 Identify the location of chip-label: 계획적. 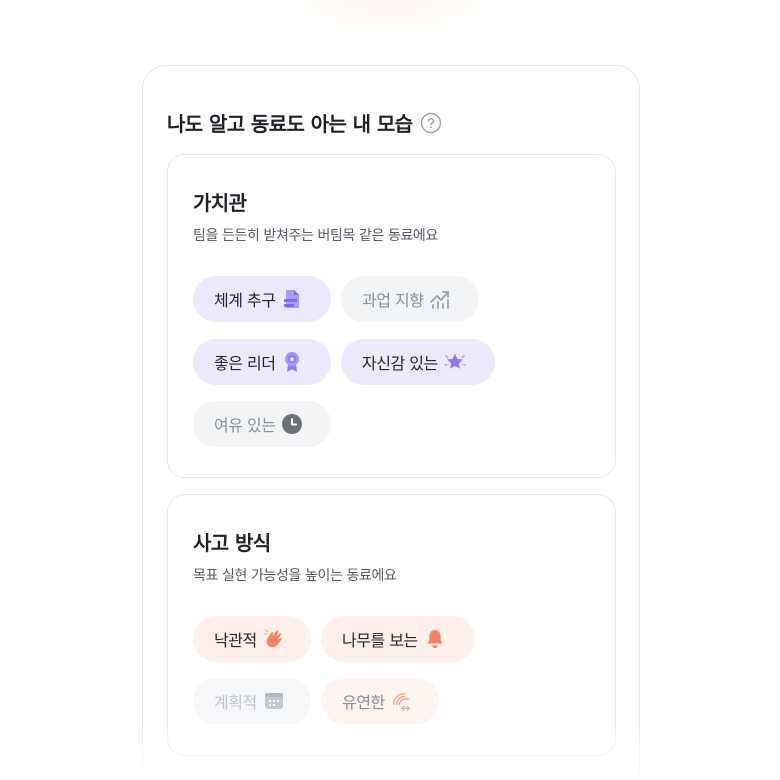
(235, 702).